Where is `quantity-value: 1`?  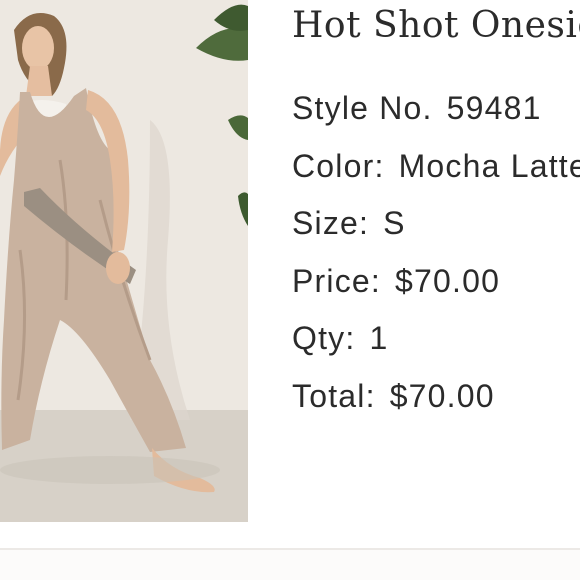
quantity-value: 1 is located at coordinates (379, 338).